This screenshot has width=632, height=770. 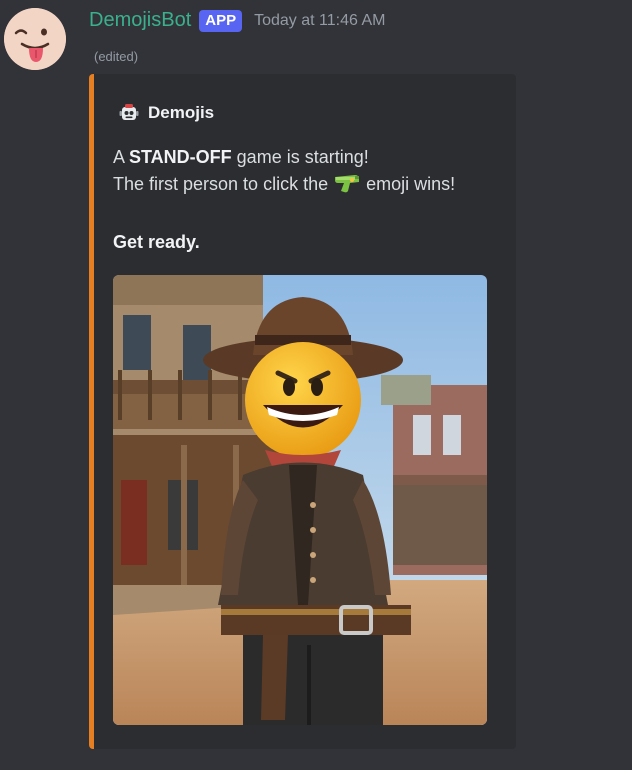 I want to click on username: DemojisBot, so click(x=140, y=20).